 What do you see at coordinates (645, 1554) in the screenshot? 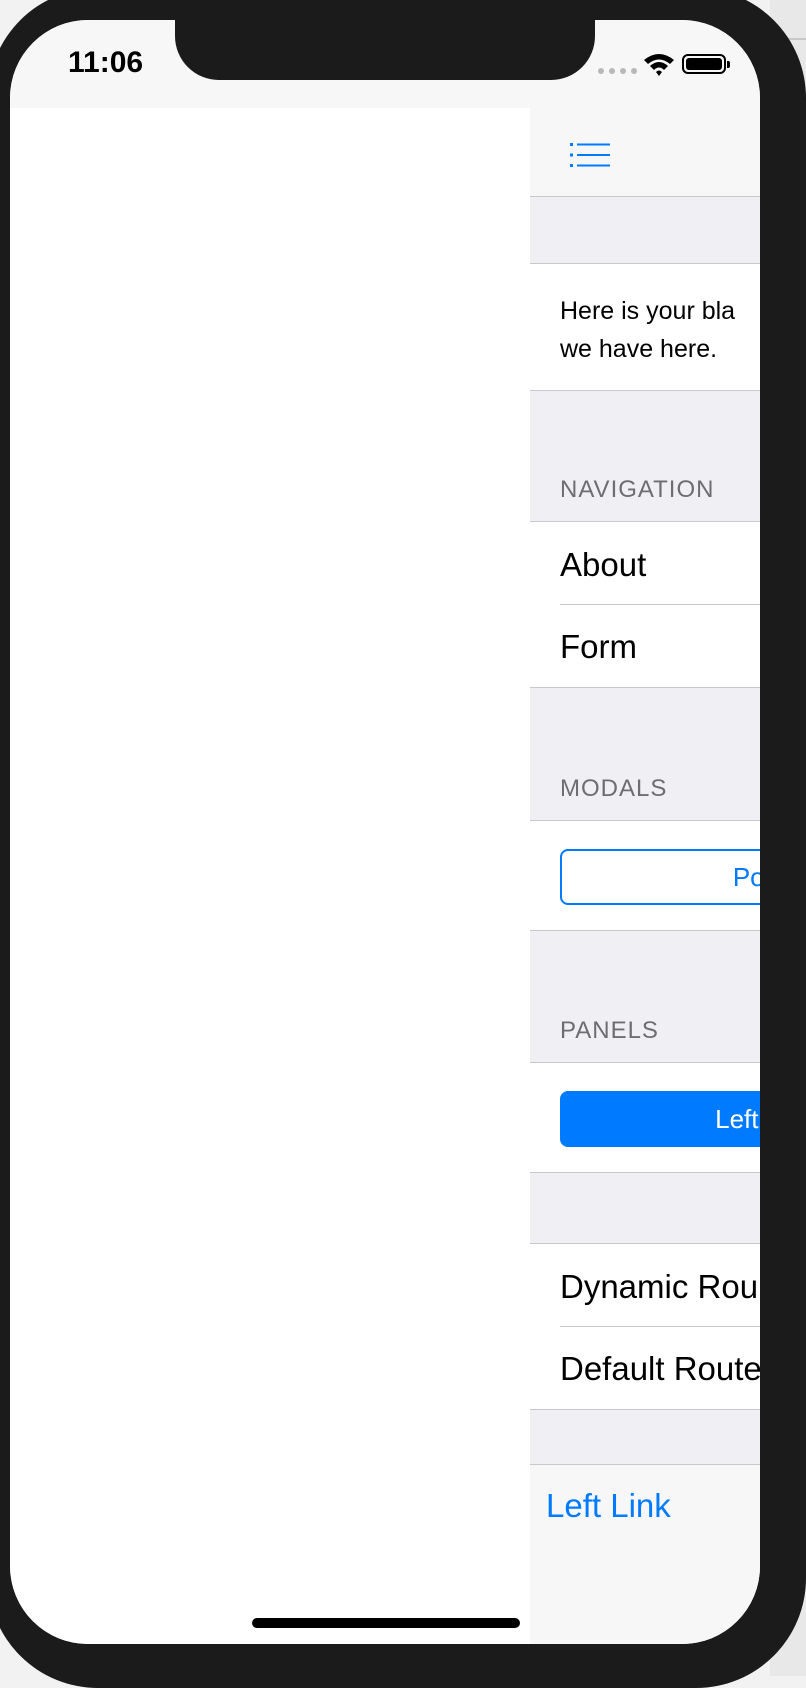
I see `panel-toolbar: Left Link` at bounding box center [645, 1554].